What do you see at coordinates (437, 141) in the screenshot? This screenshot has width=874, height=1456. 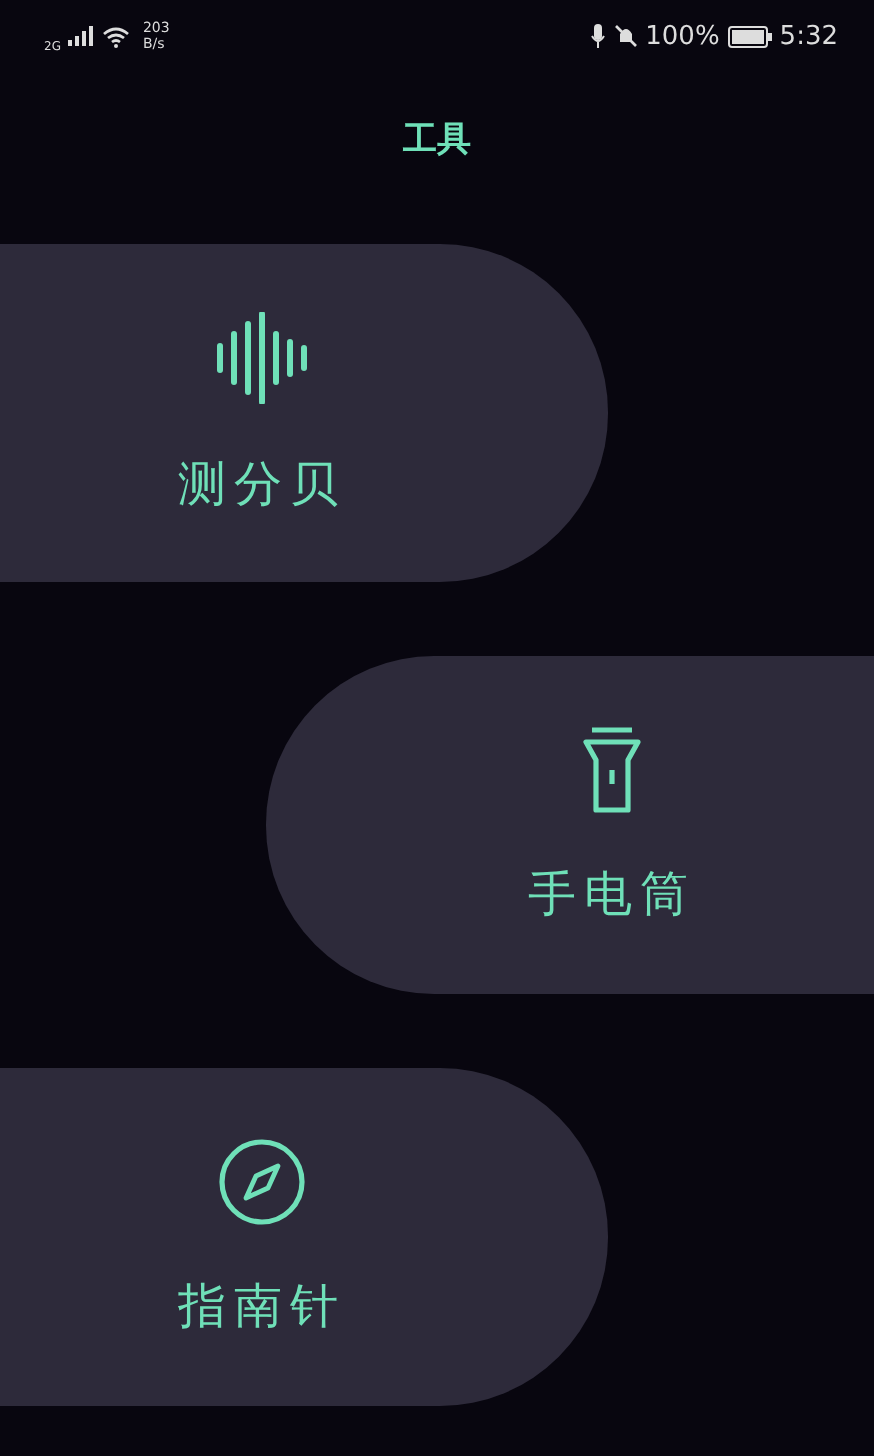 I see `page-title: 工具` at bounding box center [437, 141].